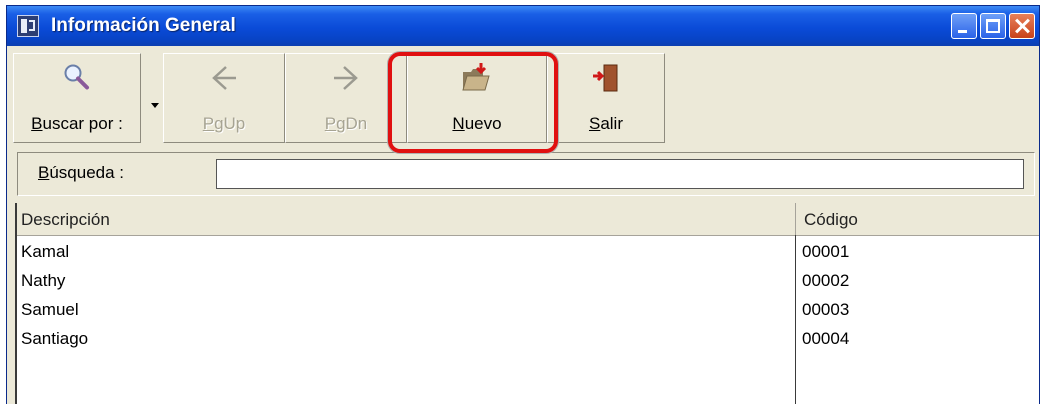 This screenshot has width=1054, height=404. I want to click on magnifier-icon, so click(76, 77).